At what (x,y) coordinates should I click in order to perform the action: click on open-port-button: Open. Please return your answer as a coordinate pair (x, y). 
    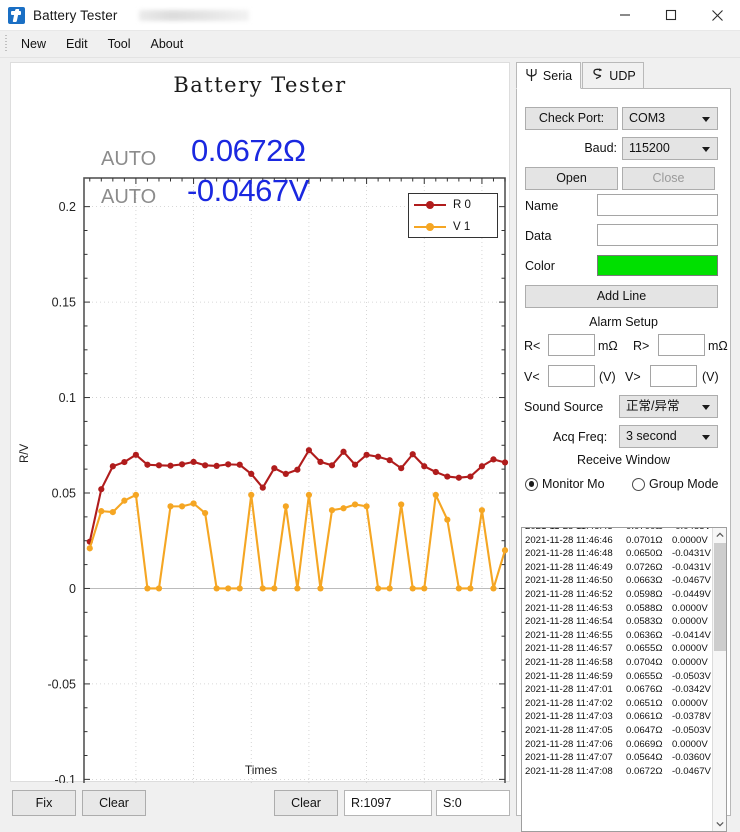
    Looking at the image, I should click on (571, 178).